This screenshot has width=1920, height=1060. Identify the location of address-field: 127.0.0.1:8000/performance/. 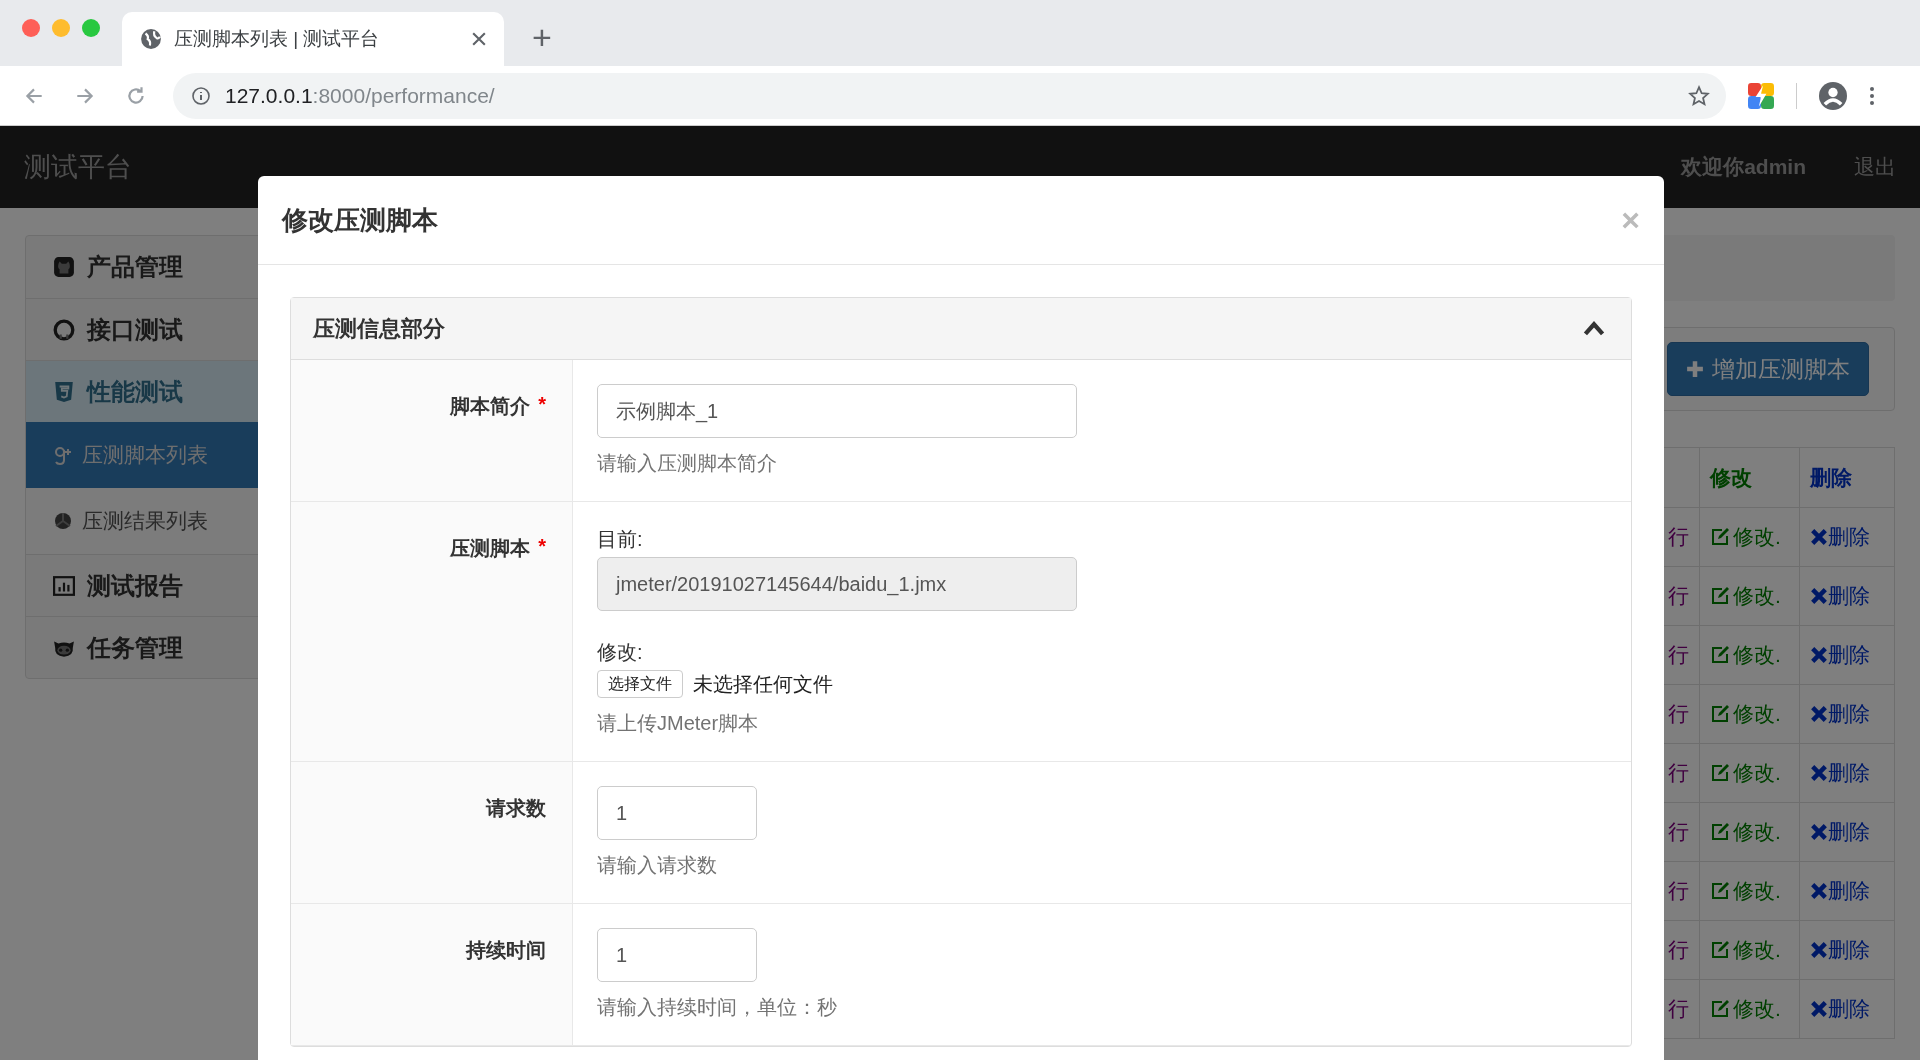
(949, 95).